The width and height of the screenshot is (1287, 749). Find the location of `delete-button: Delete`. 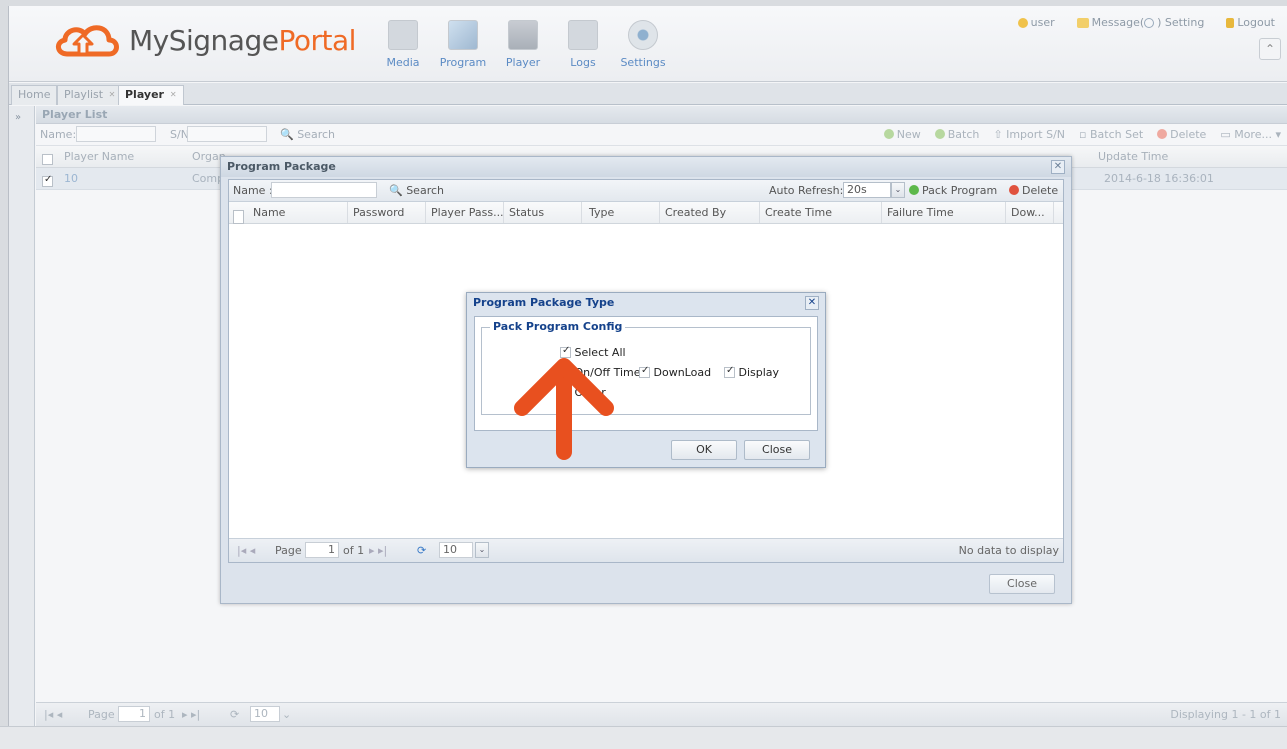

delete-button: Delete is located at coordinates (1181, 134).